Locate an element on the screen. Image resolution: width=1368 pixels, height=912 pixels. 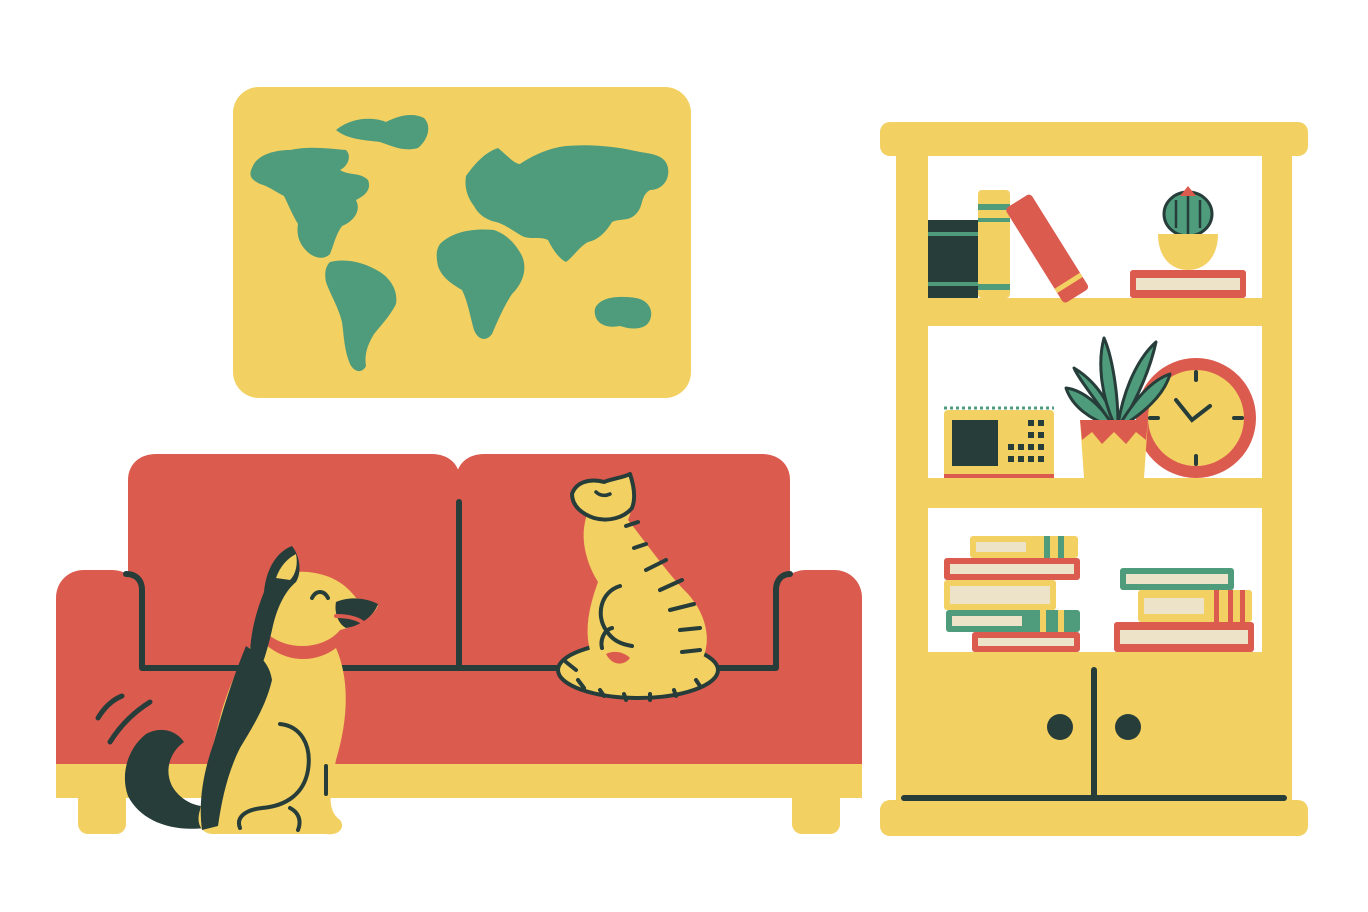
door-knob-left is located at coordinates (1060, 727).